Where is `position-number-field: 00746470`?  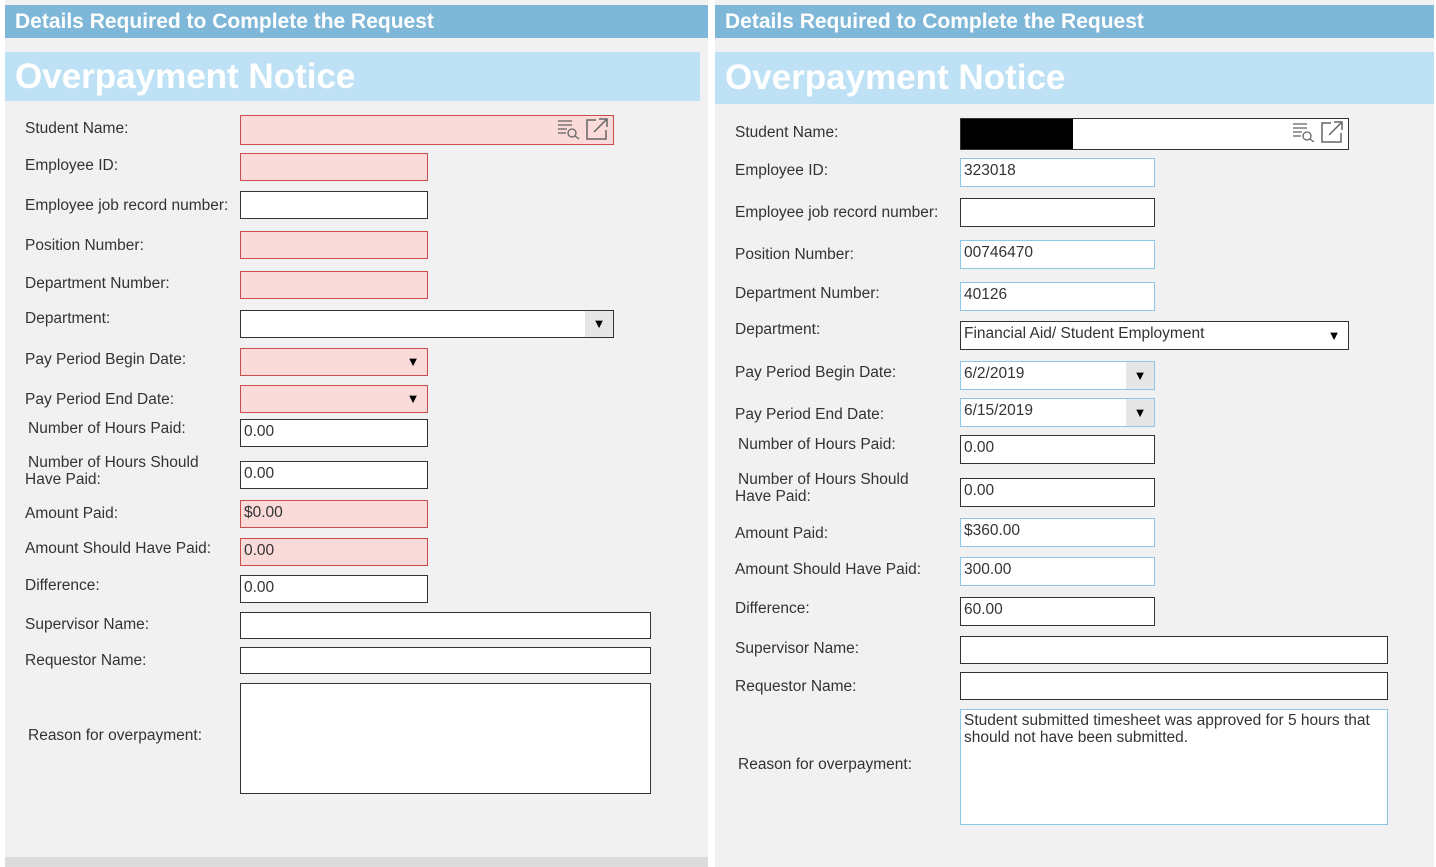 position-number-field: 00746470 is located at coordinates (1057, 254).